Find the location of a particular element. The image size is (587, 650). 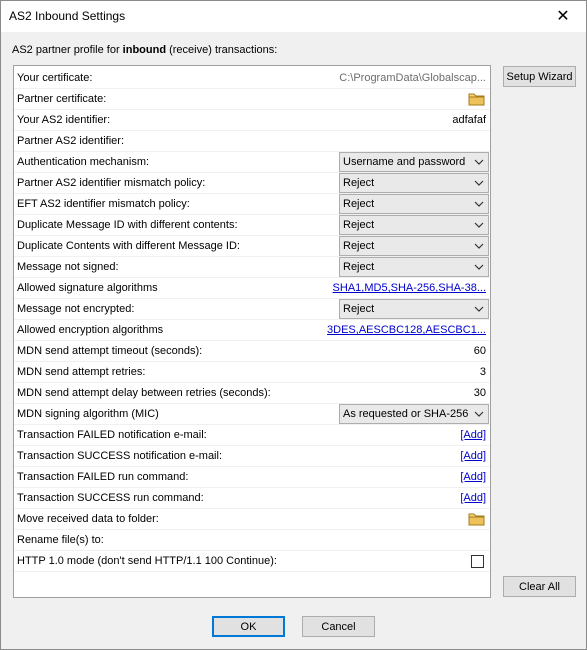

setting-label: MDN send attempt retries: is located at coordinates (81, 372).